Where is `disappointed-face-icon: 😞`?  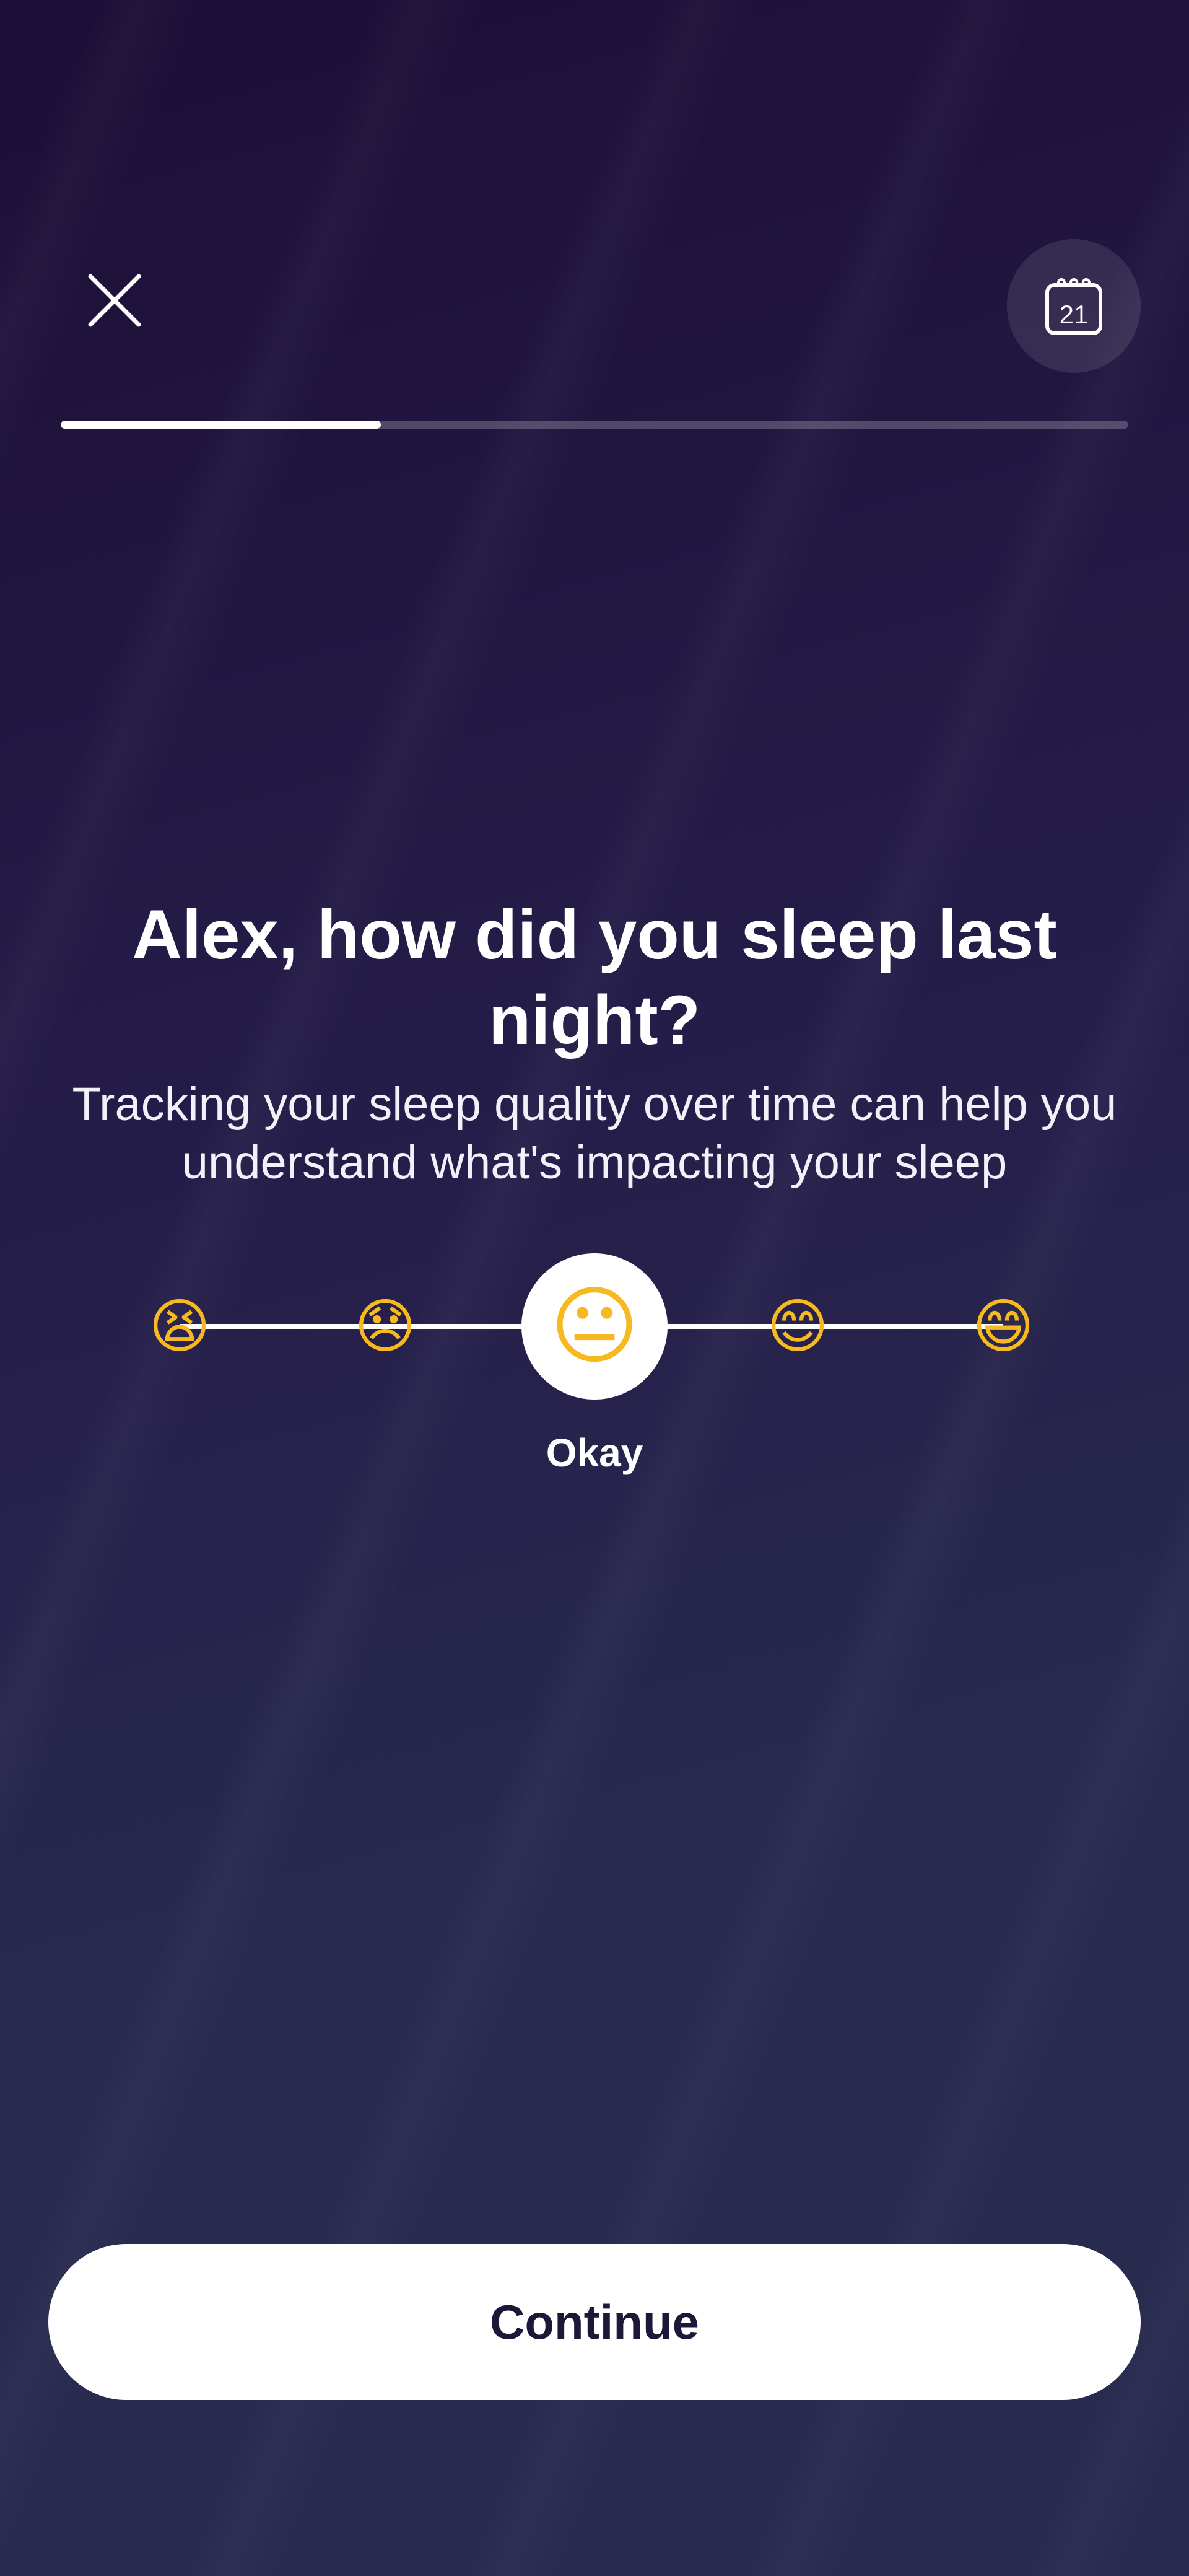 disappointed-face-icon: 😞 is located at coordinates (385, 1326).